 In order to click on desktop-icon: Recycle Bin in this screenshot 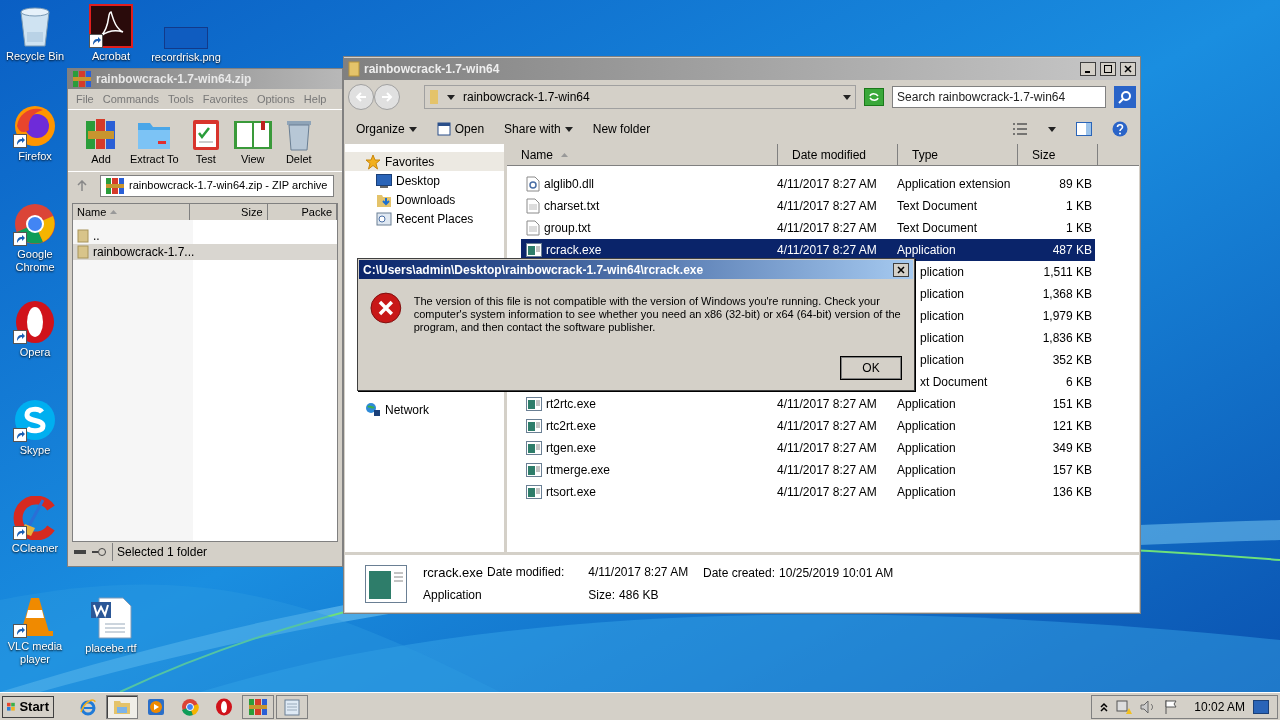, I will do `click(35, 33)`.